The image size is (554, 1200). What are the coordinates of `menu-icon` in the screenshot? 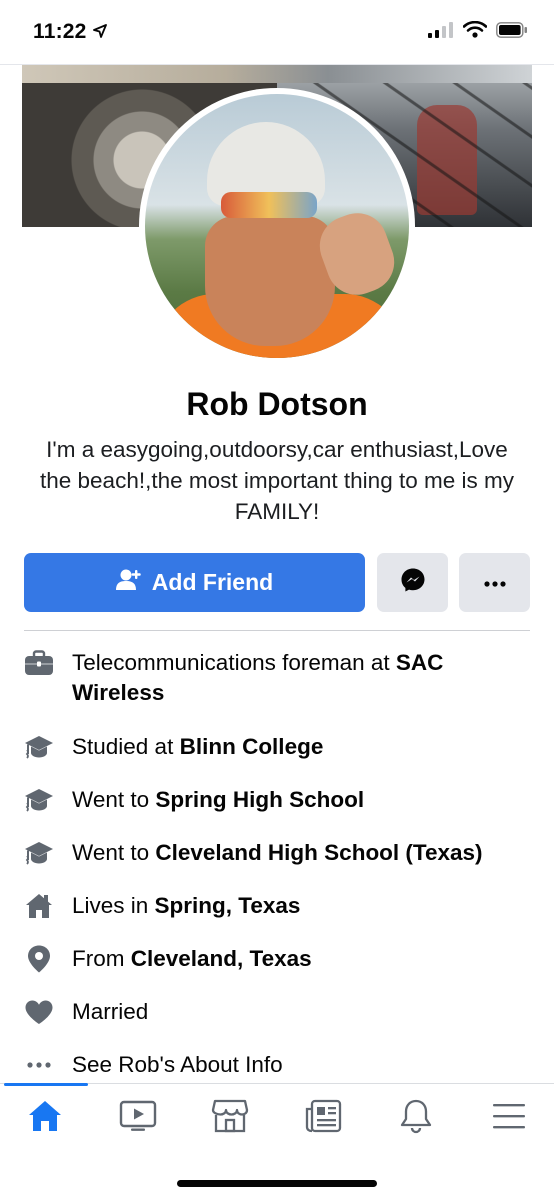 It's located at (509, 1118).